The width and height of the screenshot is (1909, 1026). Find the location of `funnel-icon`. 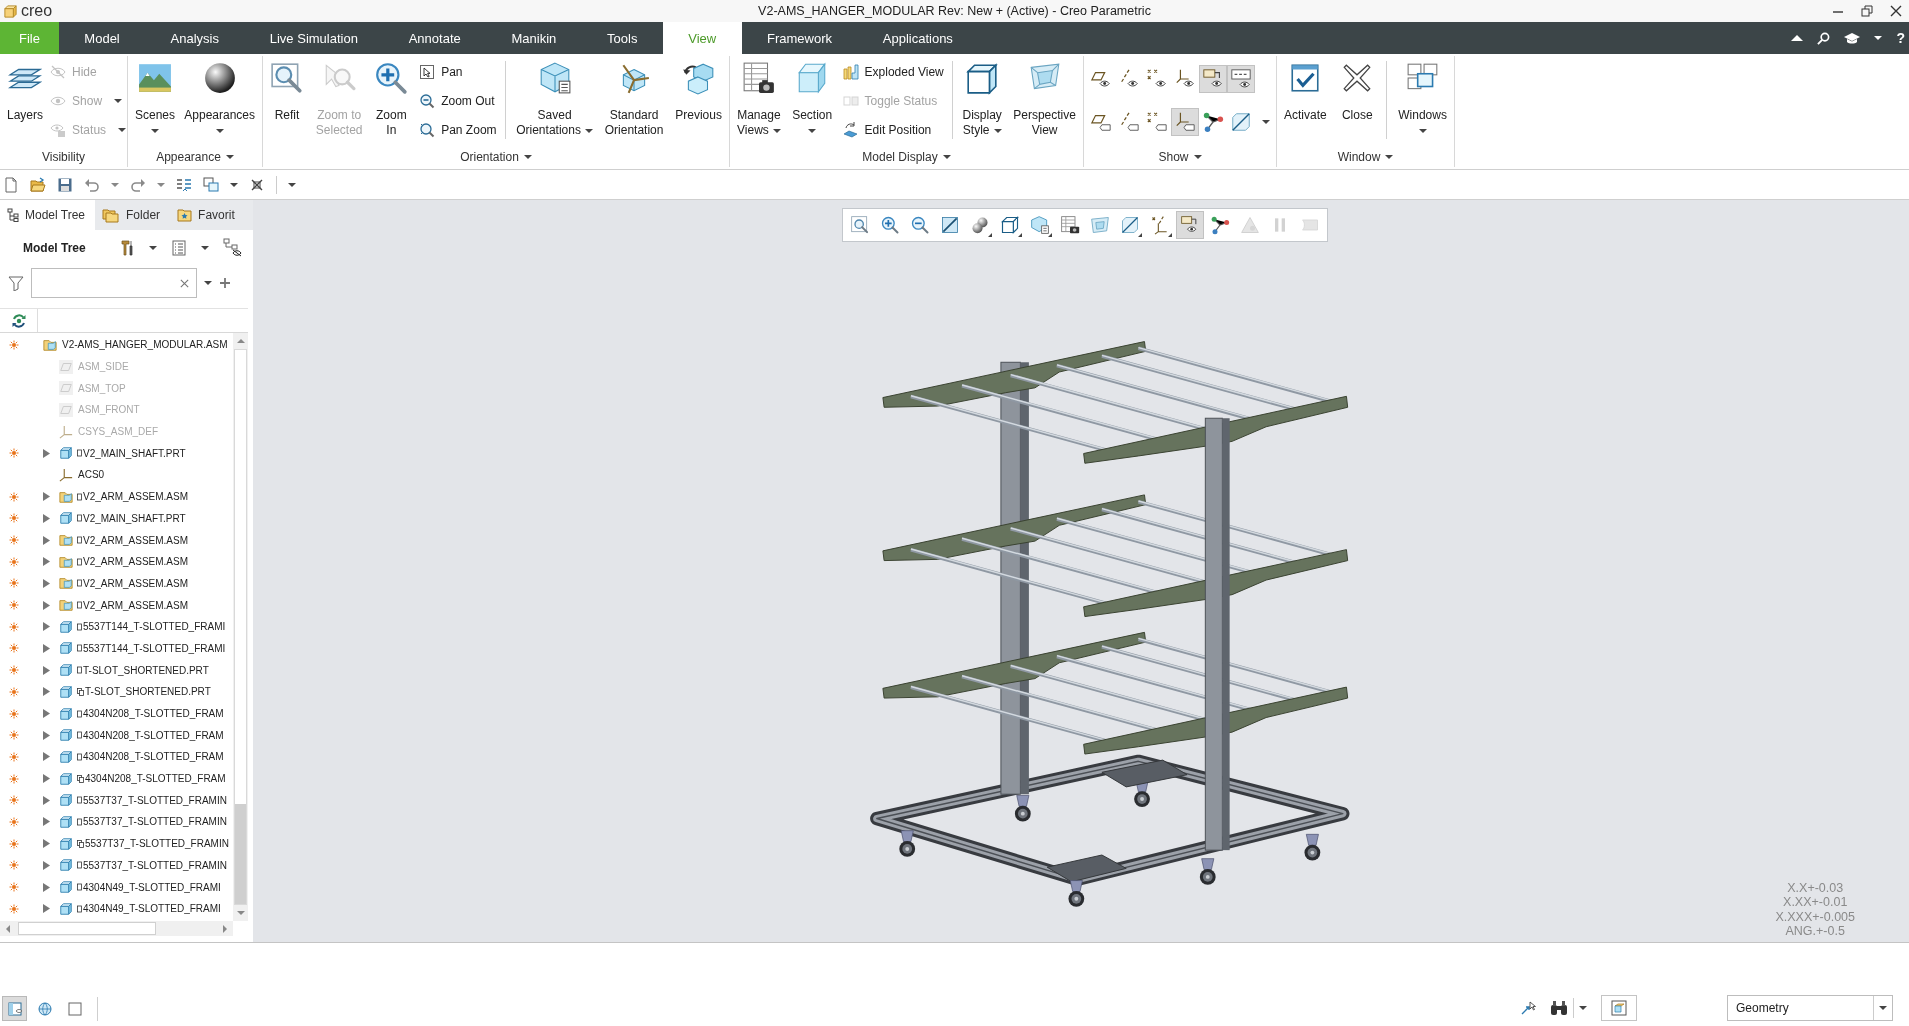

funnel-icon is located at coordinates (16, 283).